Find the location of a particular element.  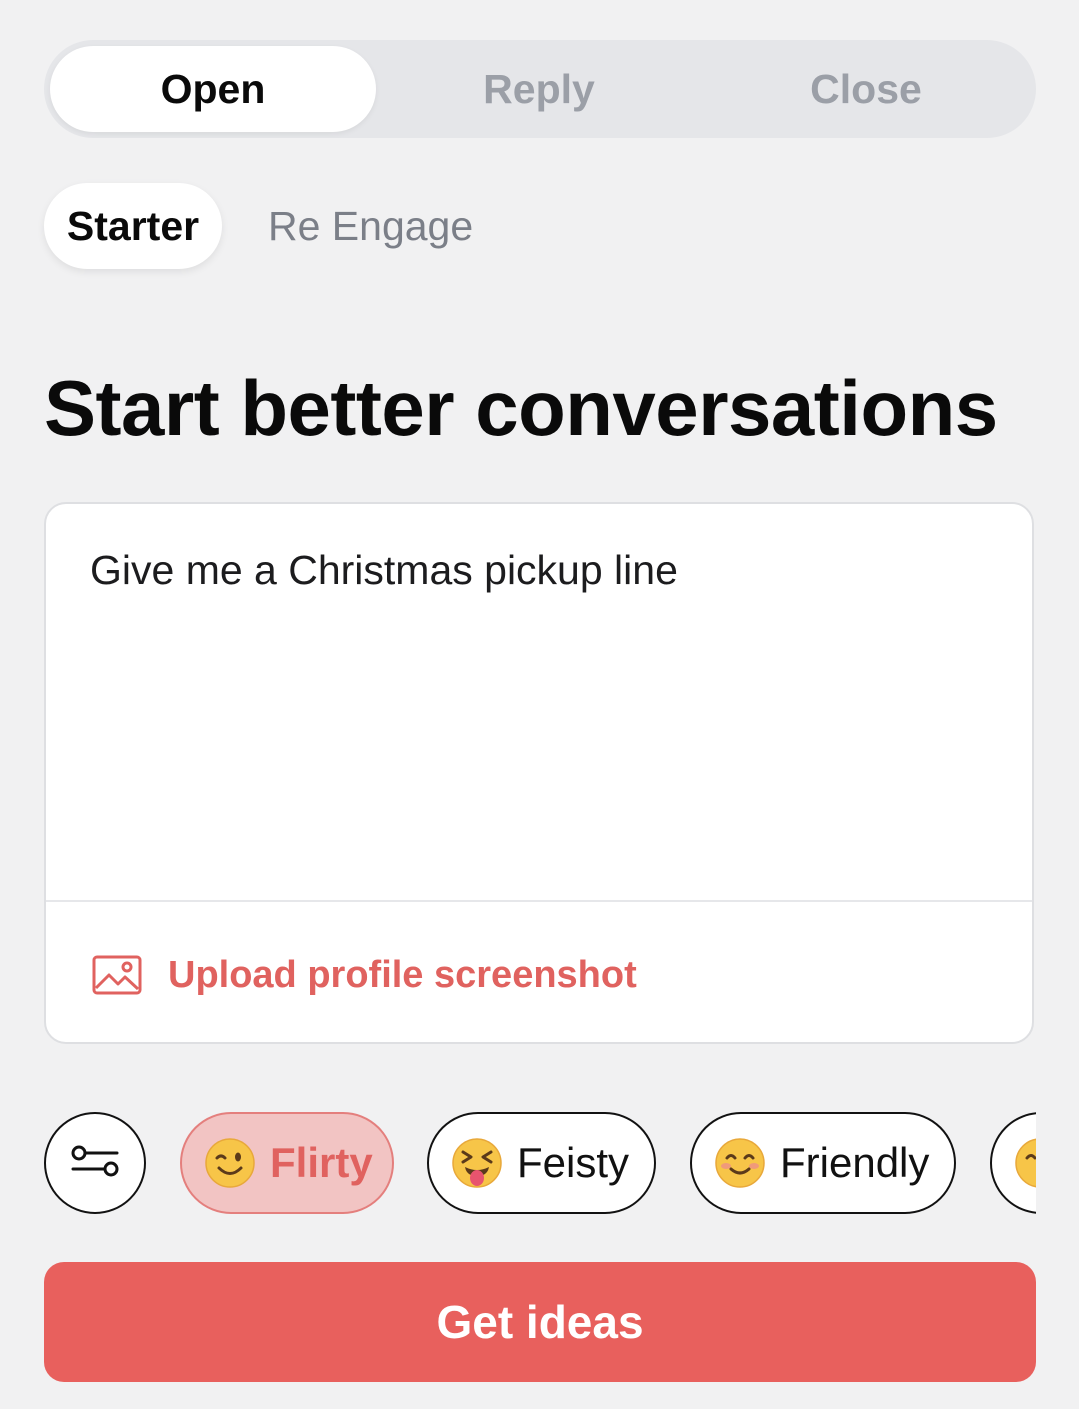

mode-segmented-control: Open Reply Close is located at coordinates (540, 89).